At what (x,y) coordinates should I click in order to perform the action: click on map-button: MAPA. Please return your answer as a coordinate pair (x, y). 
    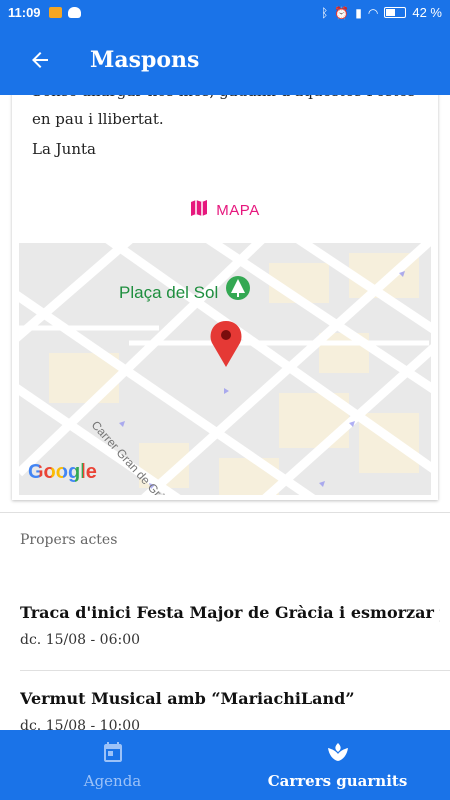
    Looking at the image, I should click on (225, 210).